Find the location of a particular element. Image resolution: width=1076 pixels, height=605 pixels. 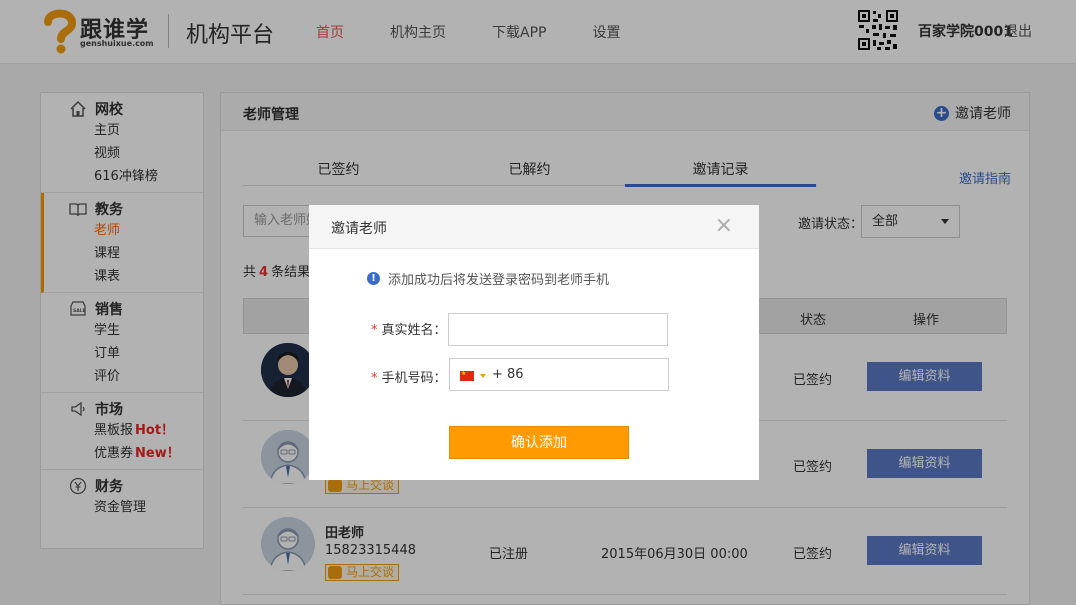

country-code: + 86 is located at coordinates (508, 374).